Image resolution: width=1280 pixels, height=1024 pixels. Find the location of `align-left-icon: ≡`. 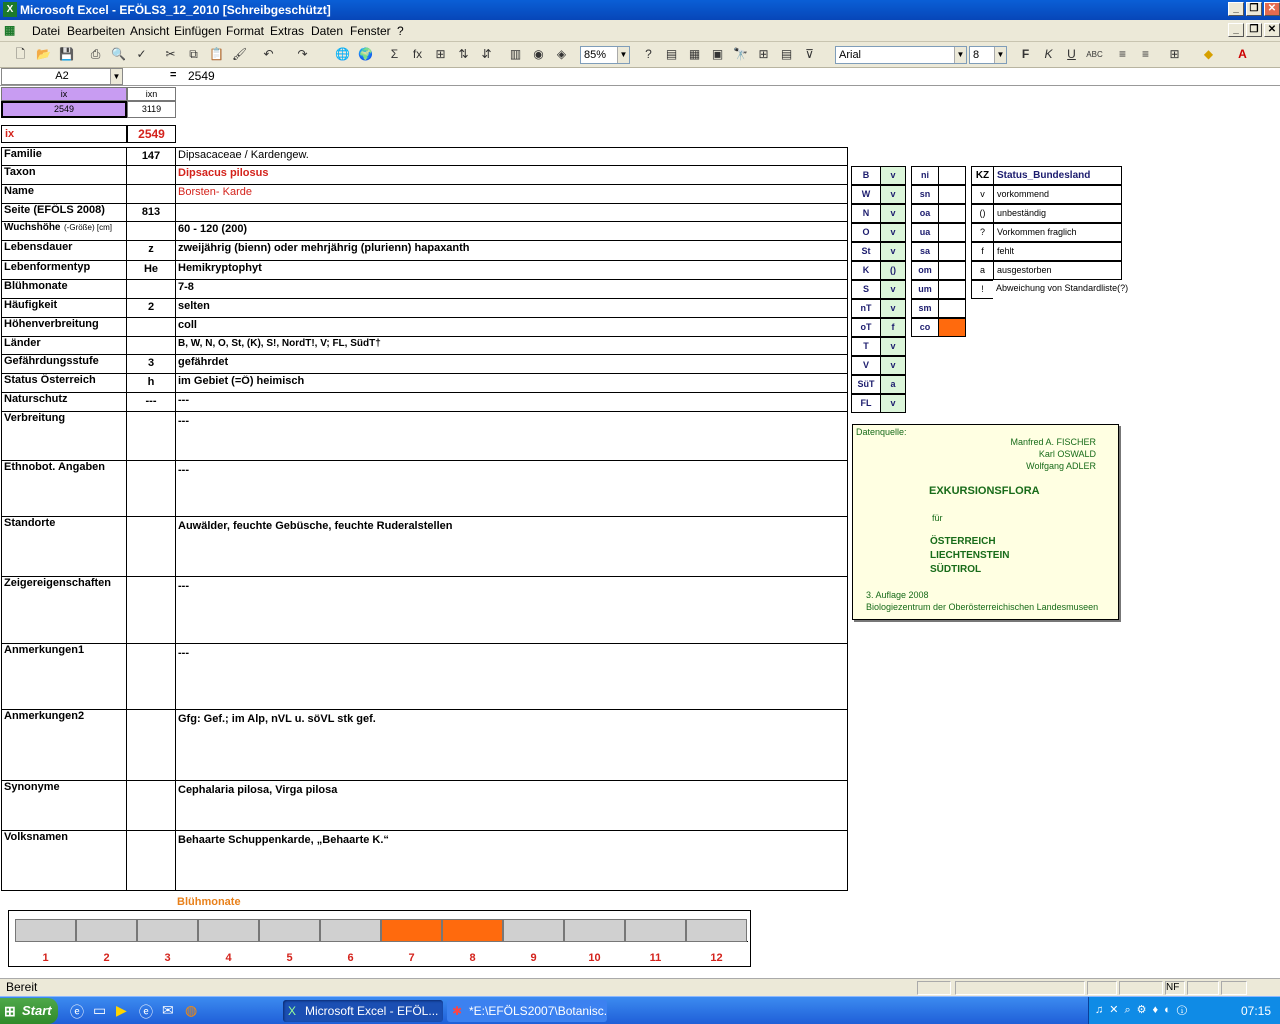

align-left-icon: ≡ is located at coordinates (1122, 54).